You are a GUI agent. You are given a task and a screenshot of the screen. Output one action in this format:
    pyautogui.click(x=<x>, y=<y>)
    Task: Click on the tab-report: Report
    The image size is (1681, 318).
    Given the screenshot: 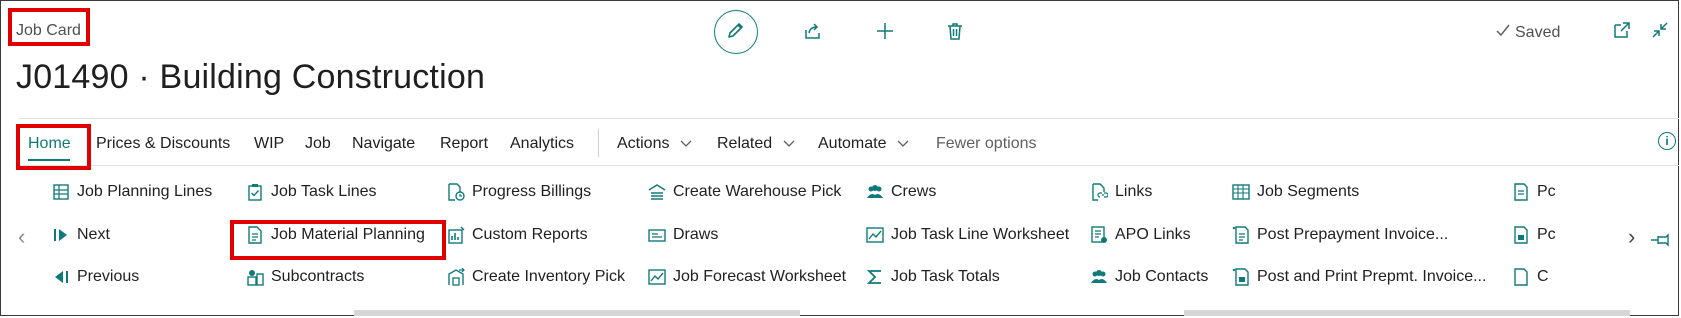 What is the action you would take?
    pyautogui.click(x=464, y=144)
    